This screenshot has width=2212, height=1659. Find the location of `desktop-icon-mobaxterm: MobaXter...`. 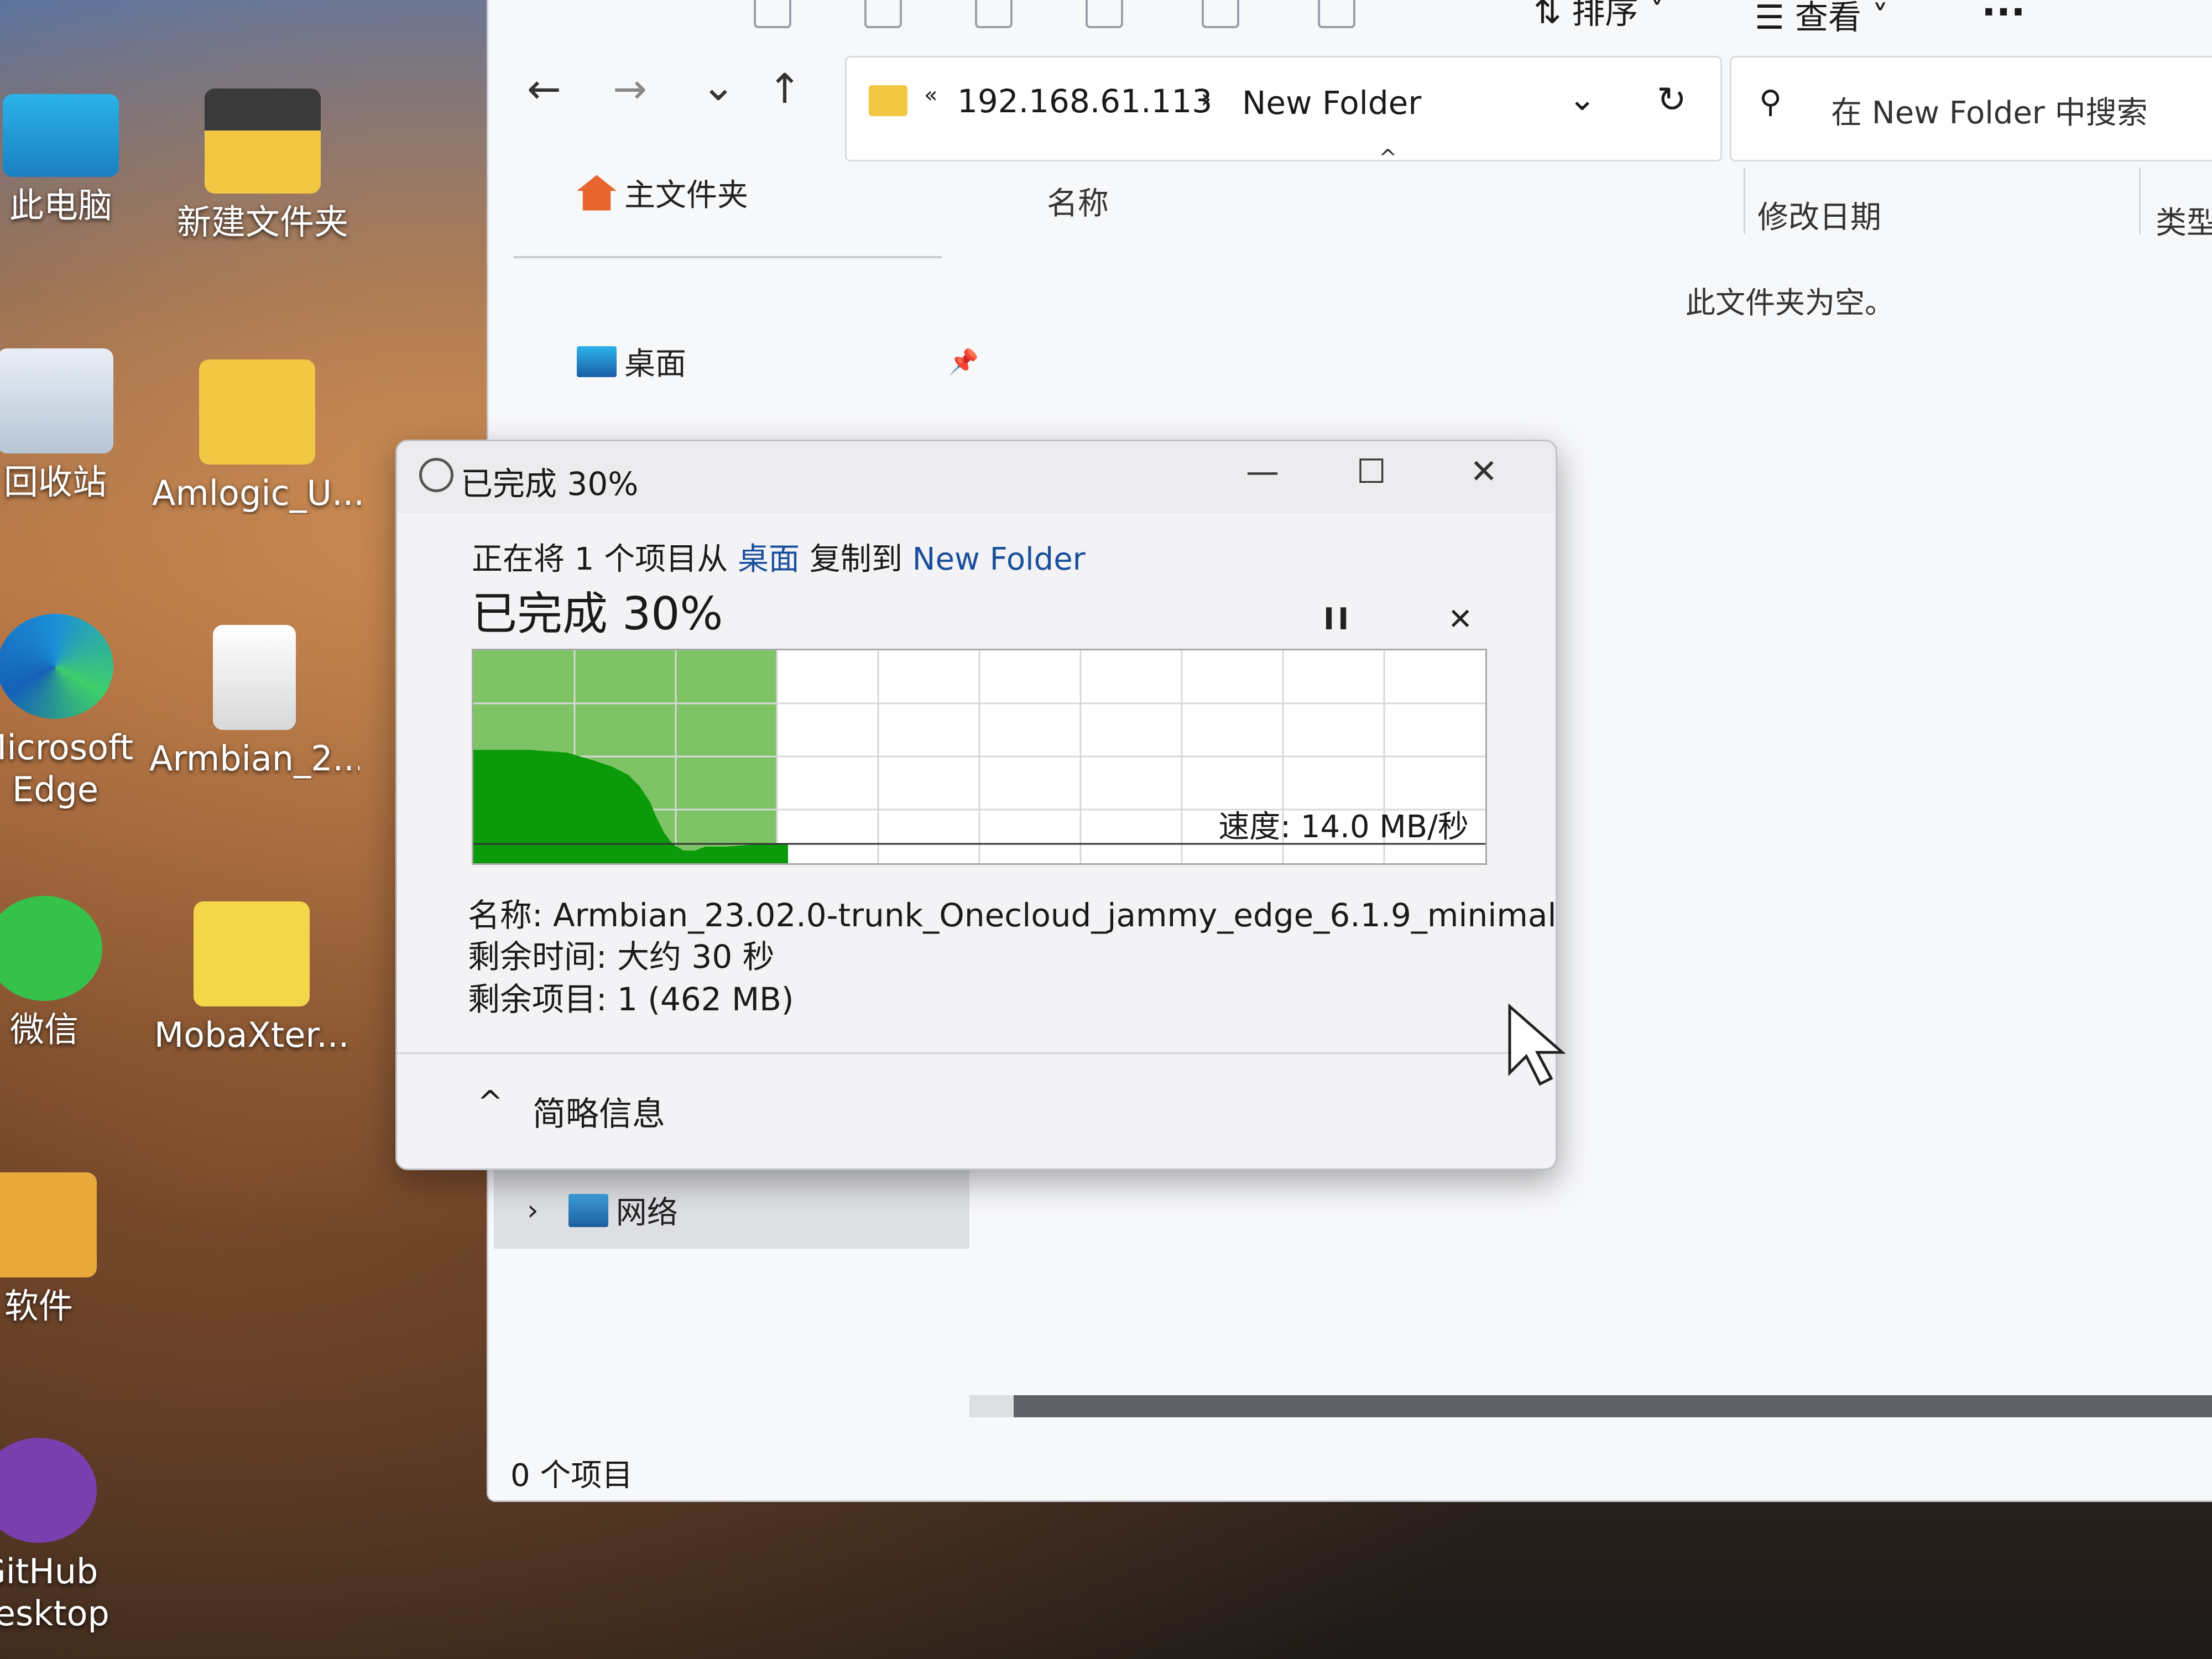

desktop-icon-mobaxterm: MobaXter... is located at coordinates (252, 979).